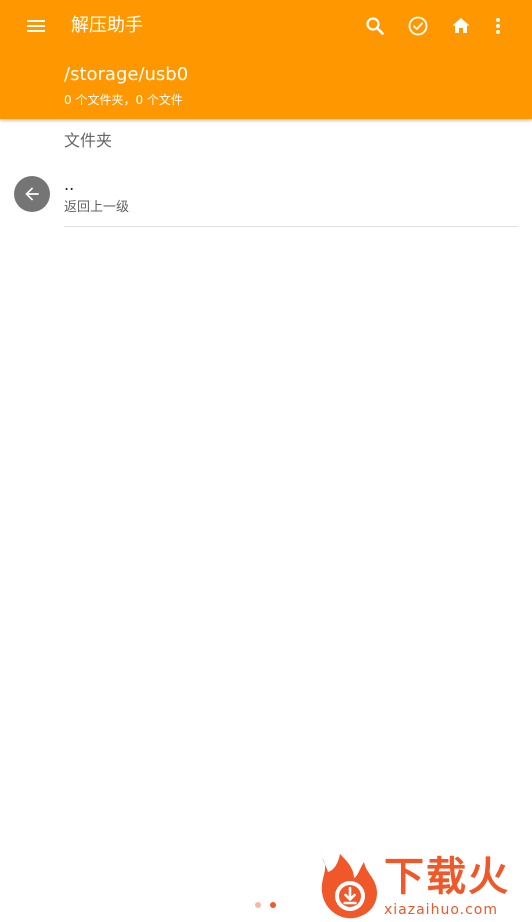 This screenshot has height=922, width=532. What do you see at coordinates (291, 226) in the screenshot?
I see `divider` at bounding box center [291, 226].